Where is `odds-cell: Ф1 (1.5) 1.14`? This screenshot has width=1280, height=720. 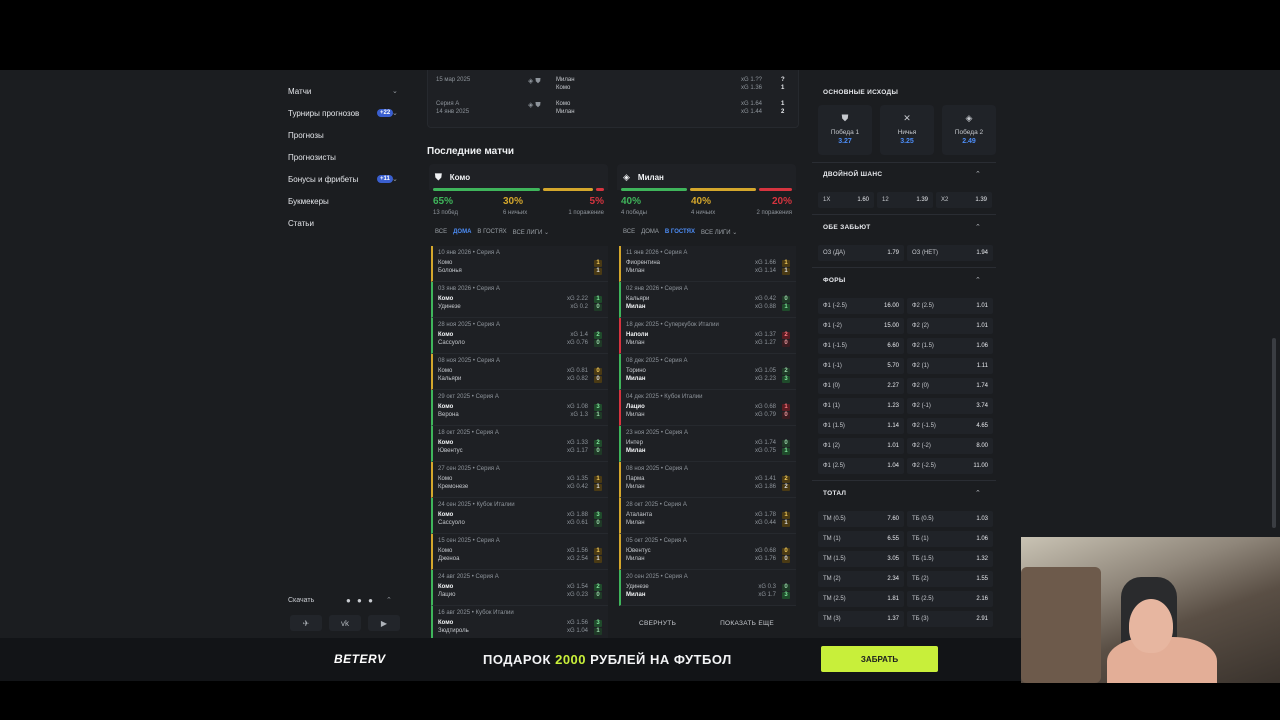
odds-cell: Ф1 (1.5) 1.14 is located at coordinates (861, 426).